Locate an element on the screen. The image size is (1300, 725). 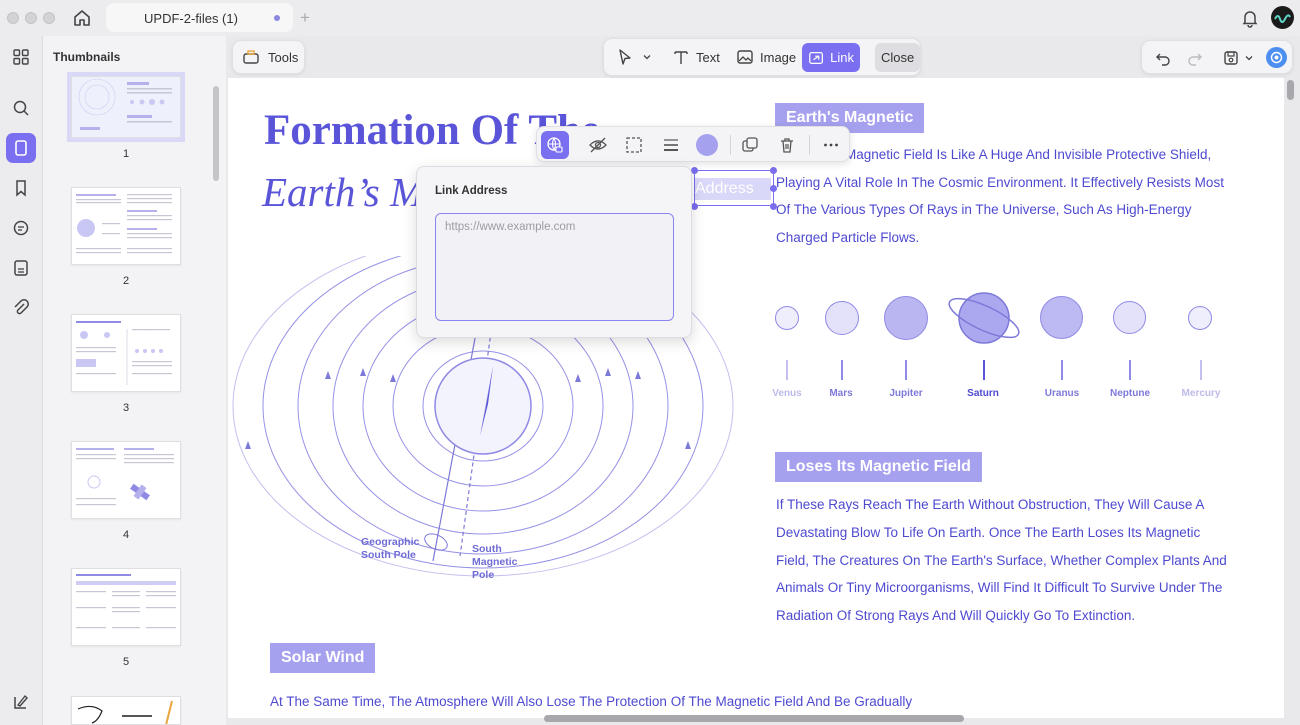
select-tool-button is located at coordinates (634, 57).